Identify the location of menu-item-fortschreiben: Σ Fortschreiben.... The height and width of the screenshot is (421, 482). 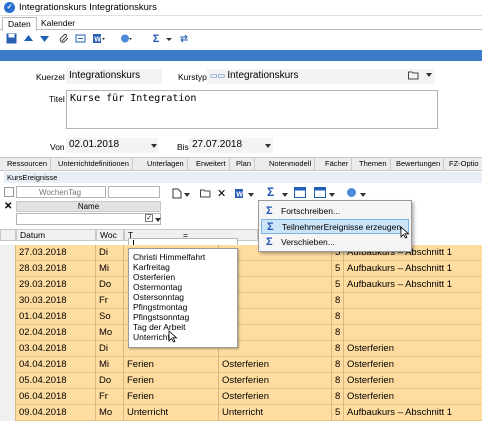
(335, 211).